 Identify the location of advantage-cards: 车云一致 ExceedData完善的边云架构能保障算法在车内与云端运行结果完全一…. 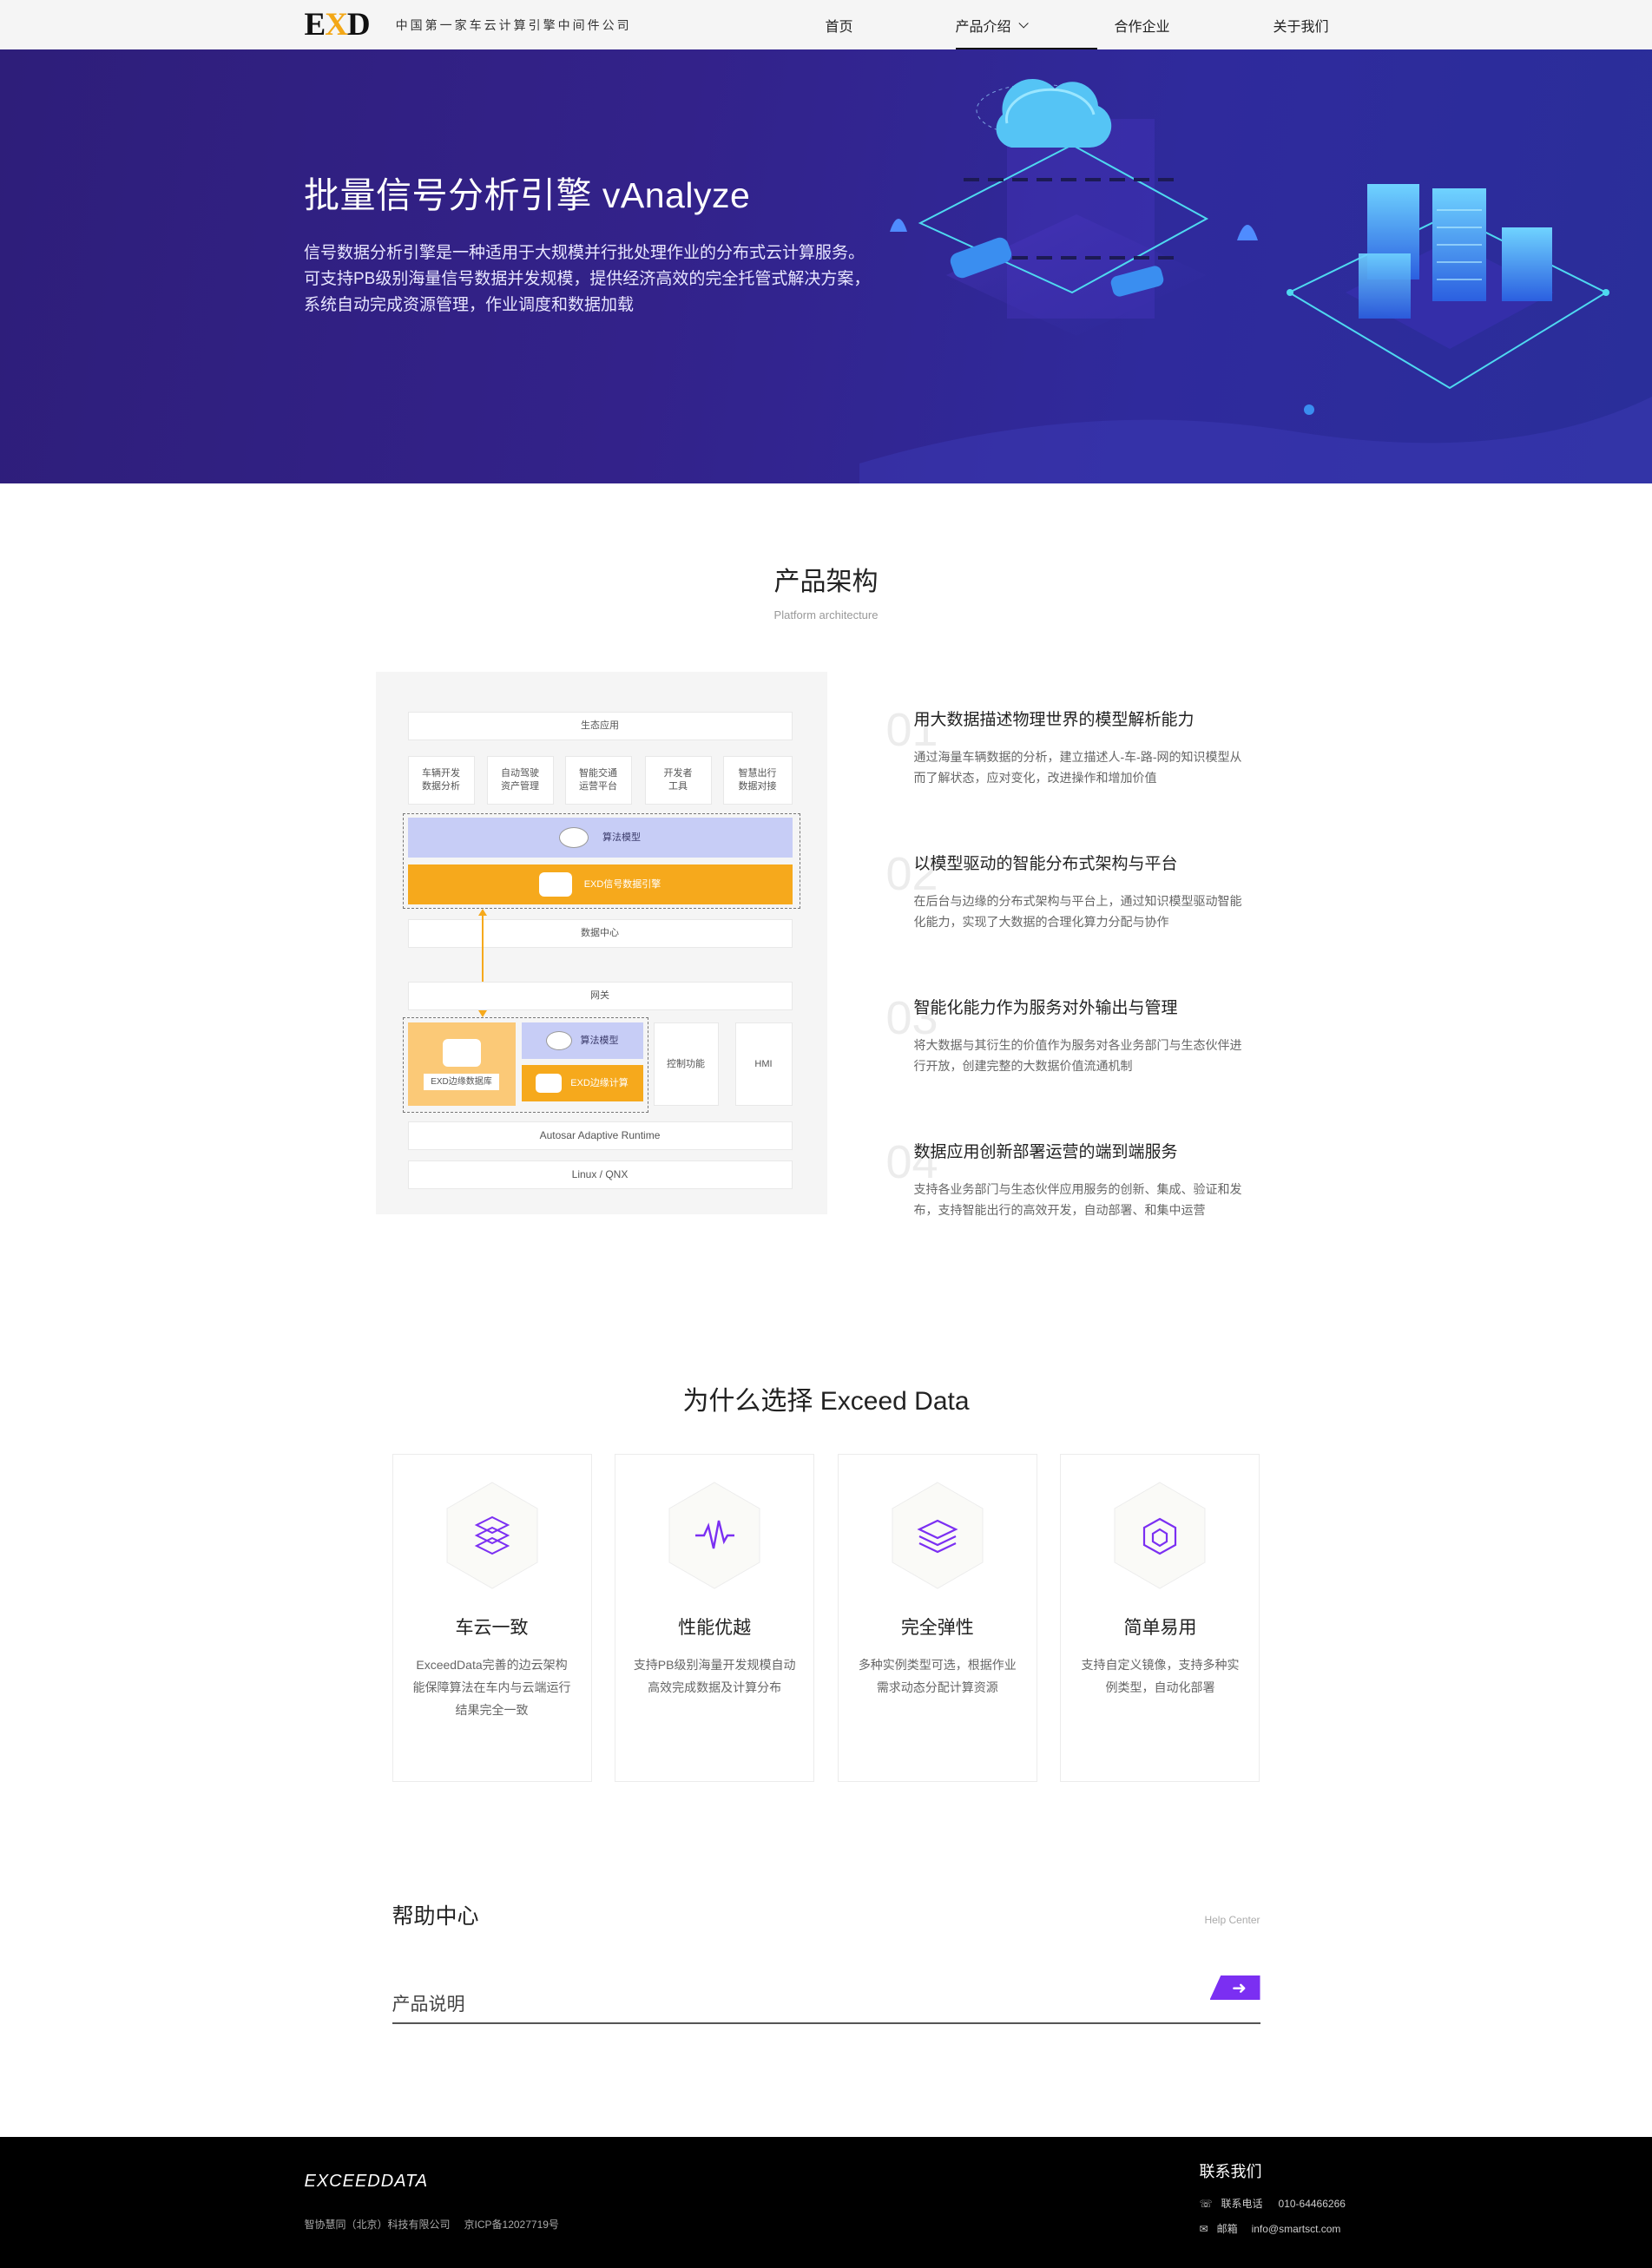
(826, 1618).